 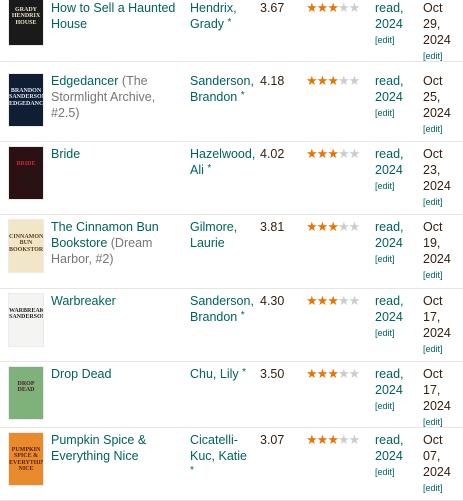 What do you see at coordinates (65, 154) in the screenshot?
I see `book-title-link: Bride` at bounding box center [65, 154].